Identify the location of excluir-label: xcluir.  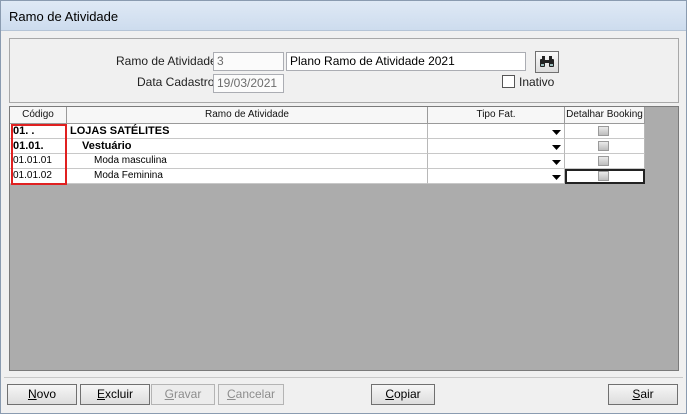
(119, 394).